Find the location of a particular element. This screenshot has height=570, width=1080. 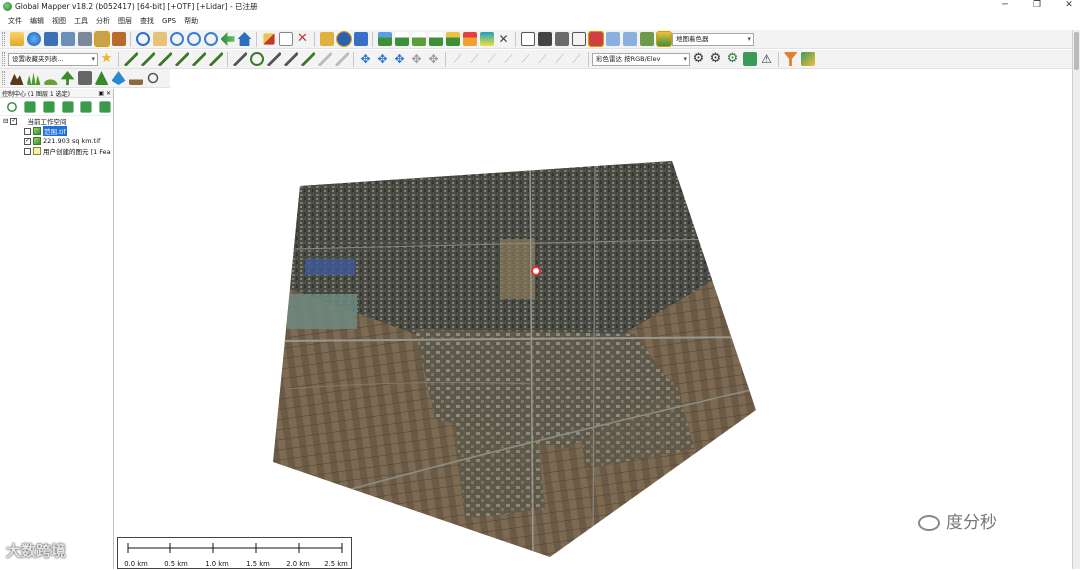

menu-layer: 图层 is located at coordinates (125, 21).